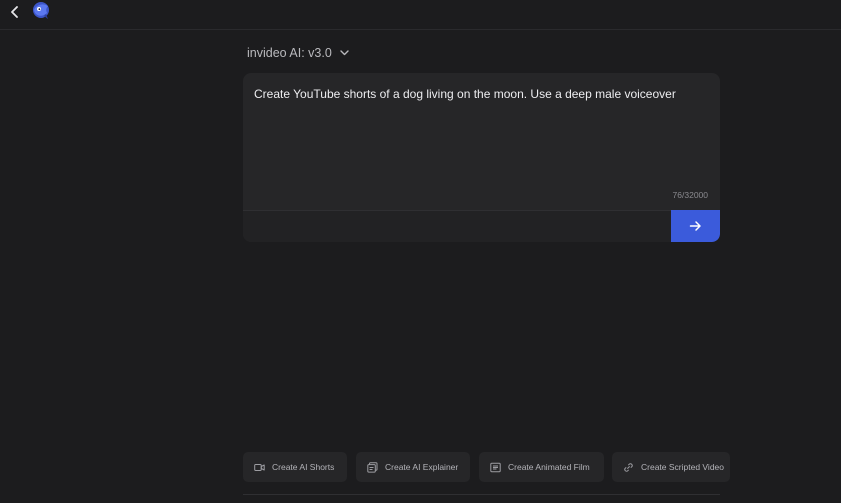  I want to click on create-ai-explainer-button: Create AI Explainer, so click(413, 467).